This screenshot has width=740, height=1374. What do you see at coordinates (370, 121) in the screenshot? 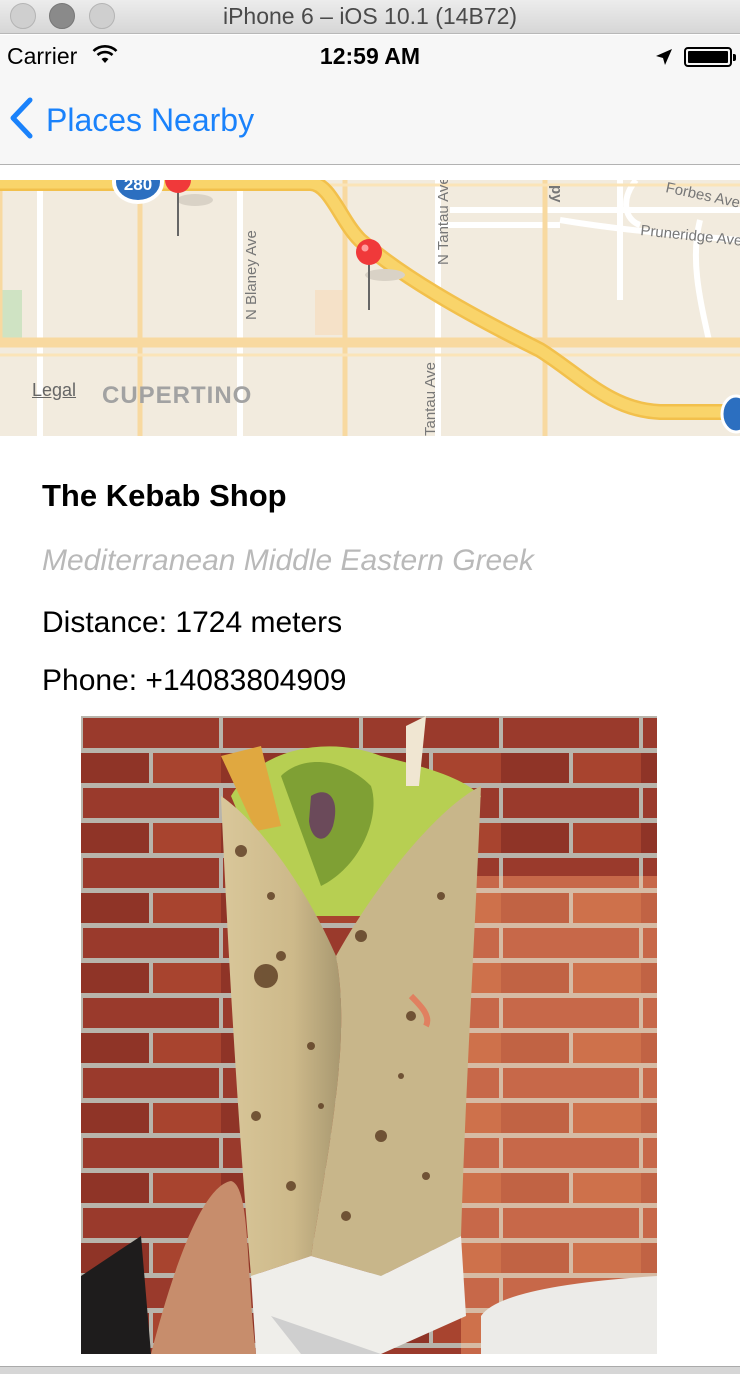
I see `navigation-bar: Places Nearby` at bounding box center [370, 121].